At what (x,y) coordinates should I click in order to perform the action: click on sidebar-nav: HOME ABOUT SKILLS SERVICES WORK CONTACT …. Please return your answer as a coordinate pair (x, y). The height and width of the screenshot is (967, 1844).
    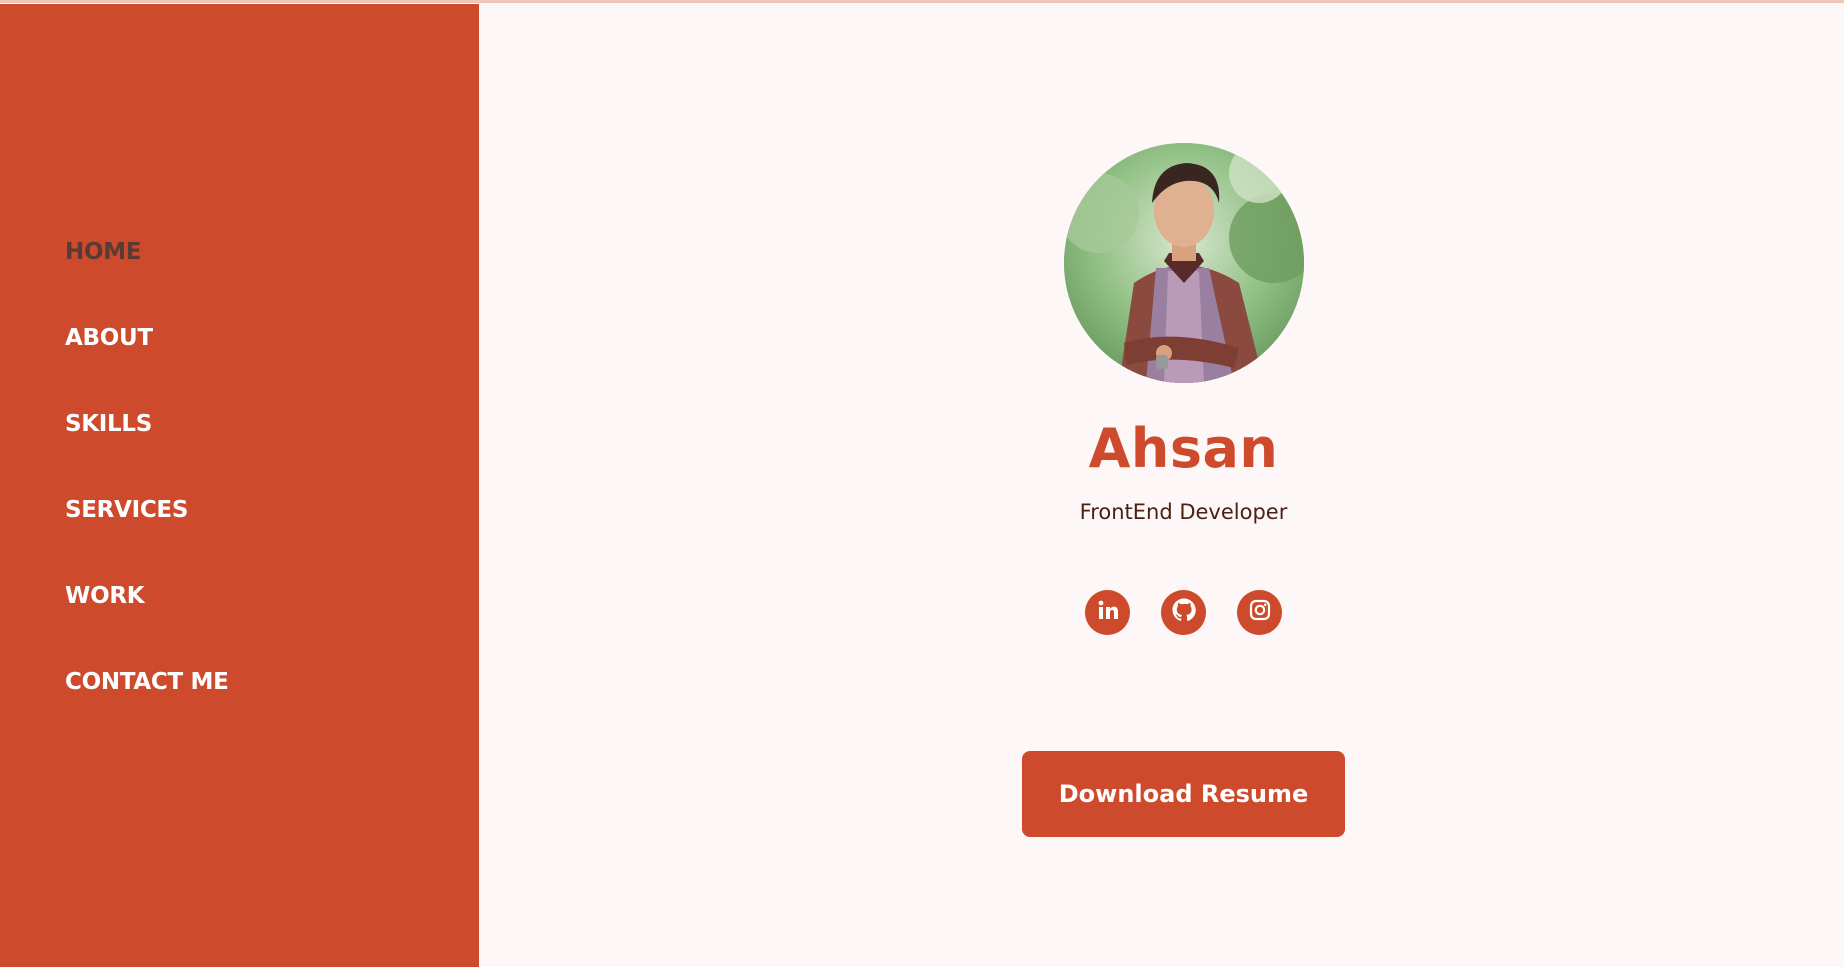
    Looking at the image, I should click on (147, 495).